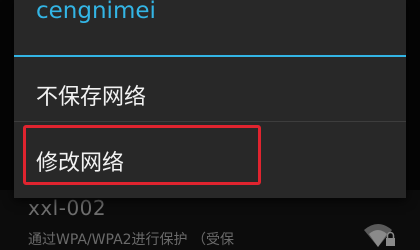 The height and width of the screenshot is (250, 420). Describe the element at coordinates (91, 97) in the screenshot. I see `forget-network-label: 不保存网络` at that location.